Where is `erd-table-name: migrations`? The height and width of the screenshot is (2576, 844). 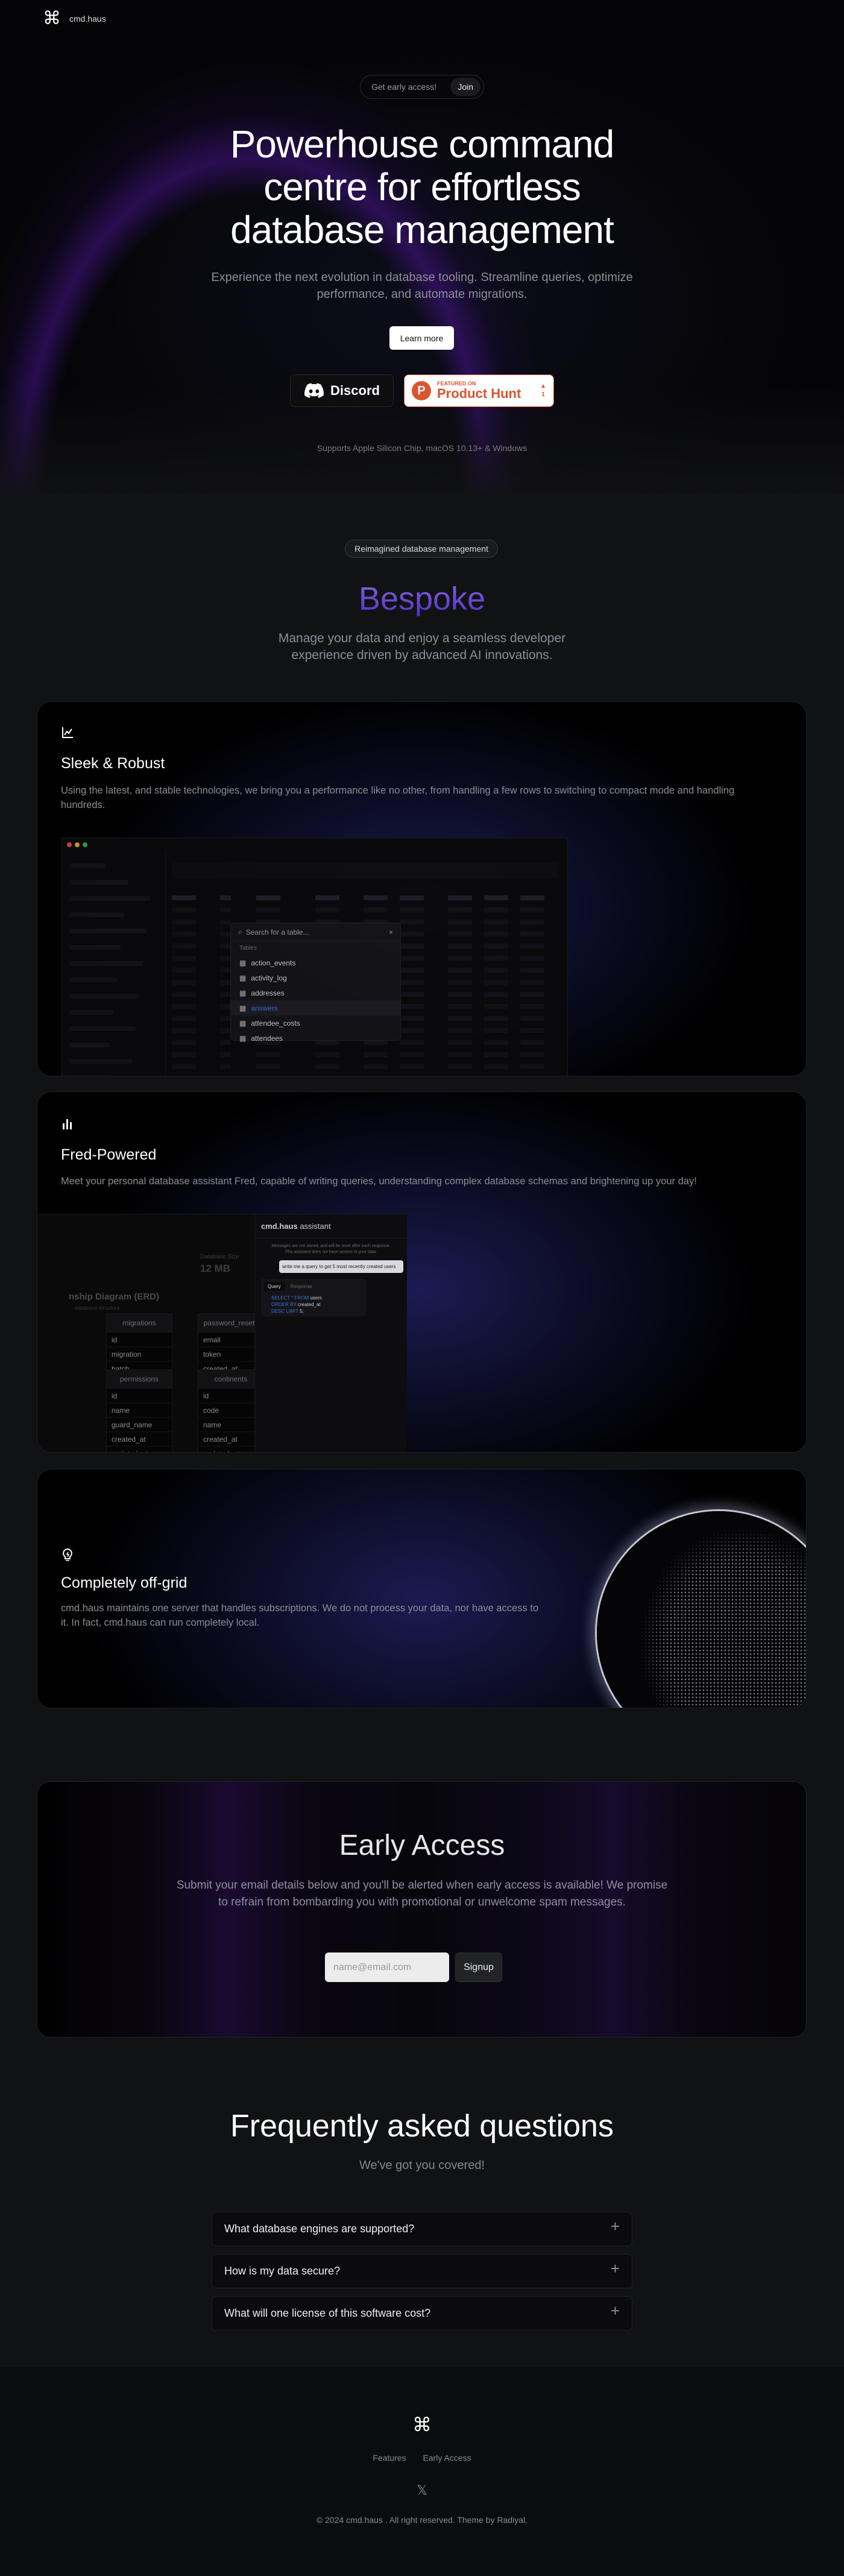
erd-table-name: migrations is located at coordinates (139, 1323).